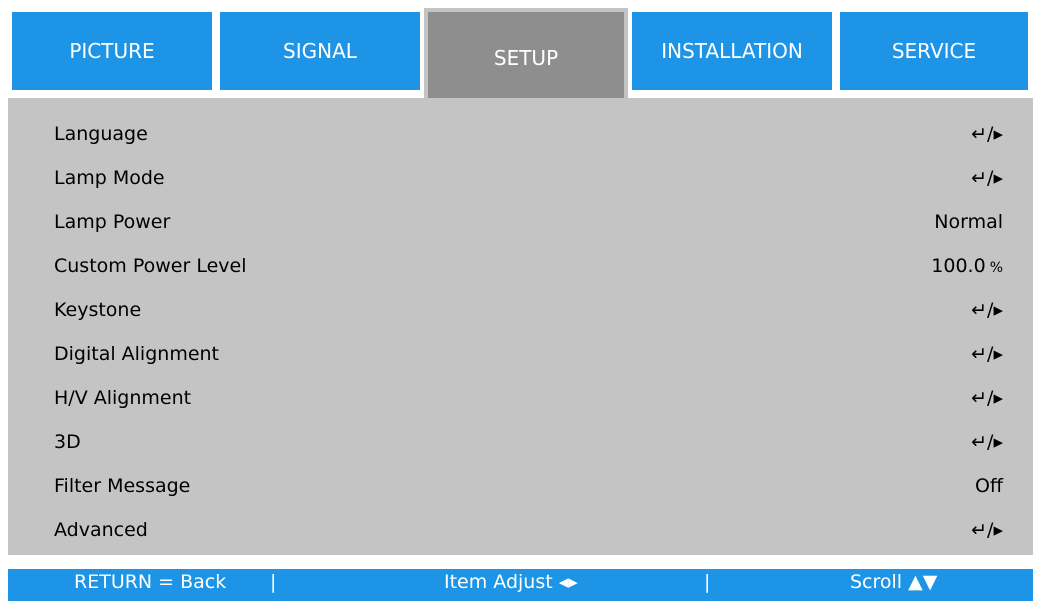 This screenshot has width=1037, height=601. Describe the element at coordinates (526, 56) in the screenshot. I see `tab-setup: SETUP` at that location.